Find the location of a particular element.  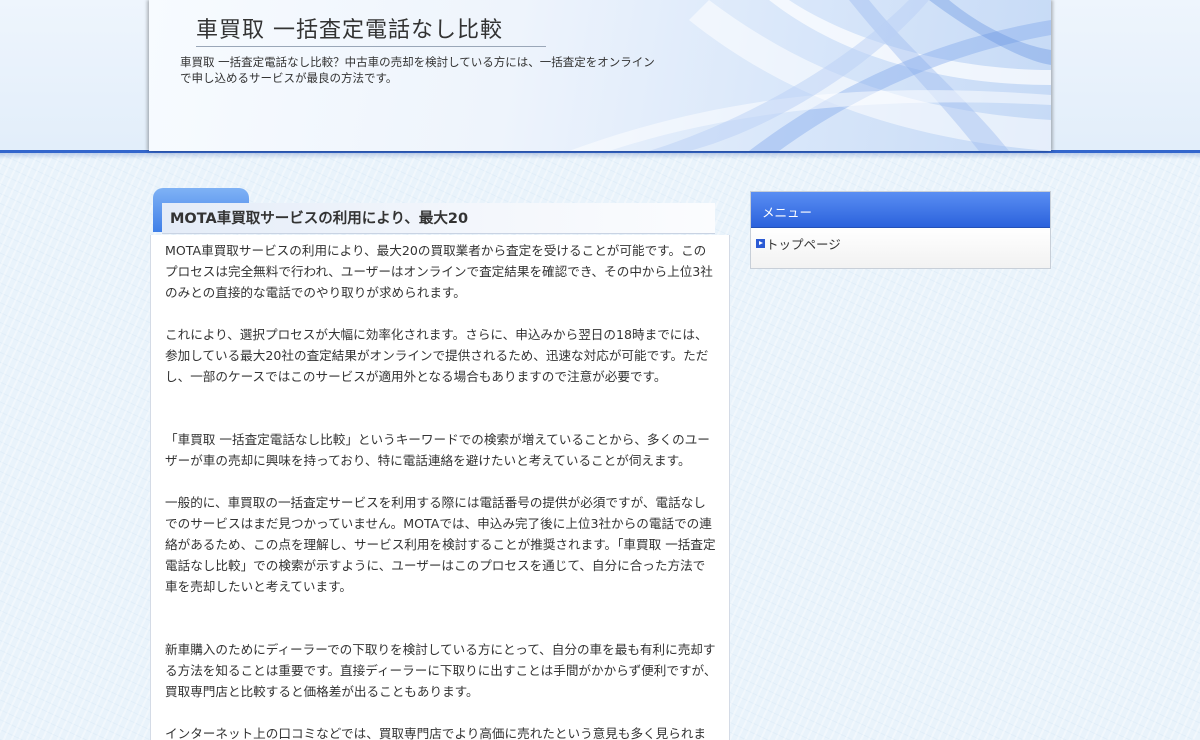

article-header: MOTA車買取サービスの利用により、最大20 is located at coordinates (438, 218).